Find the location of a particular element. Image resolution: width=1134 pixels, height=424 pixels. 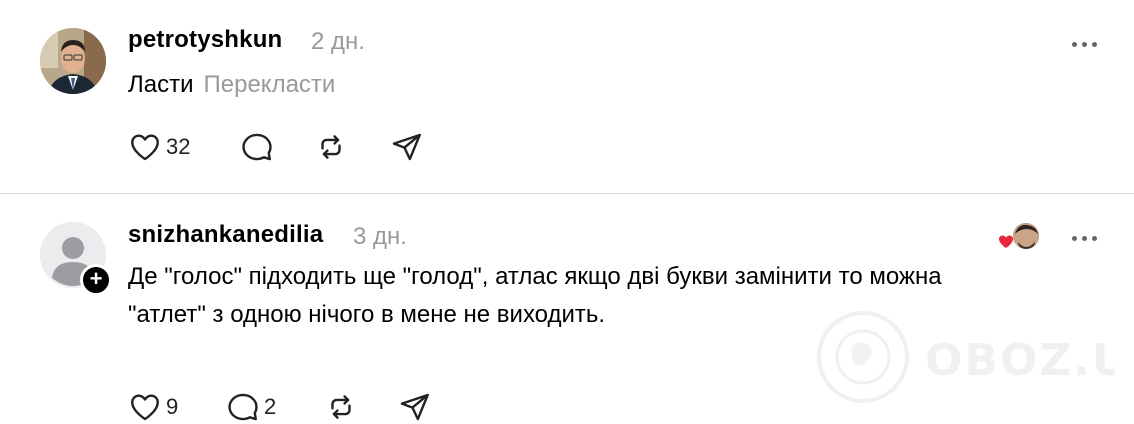

reply-button is located at coordinates (257, 147).